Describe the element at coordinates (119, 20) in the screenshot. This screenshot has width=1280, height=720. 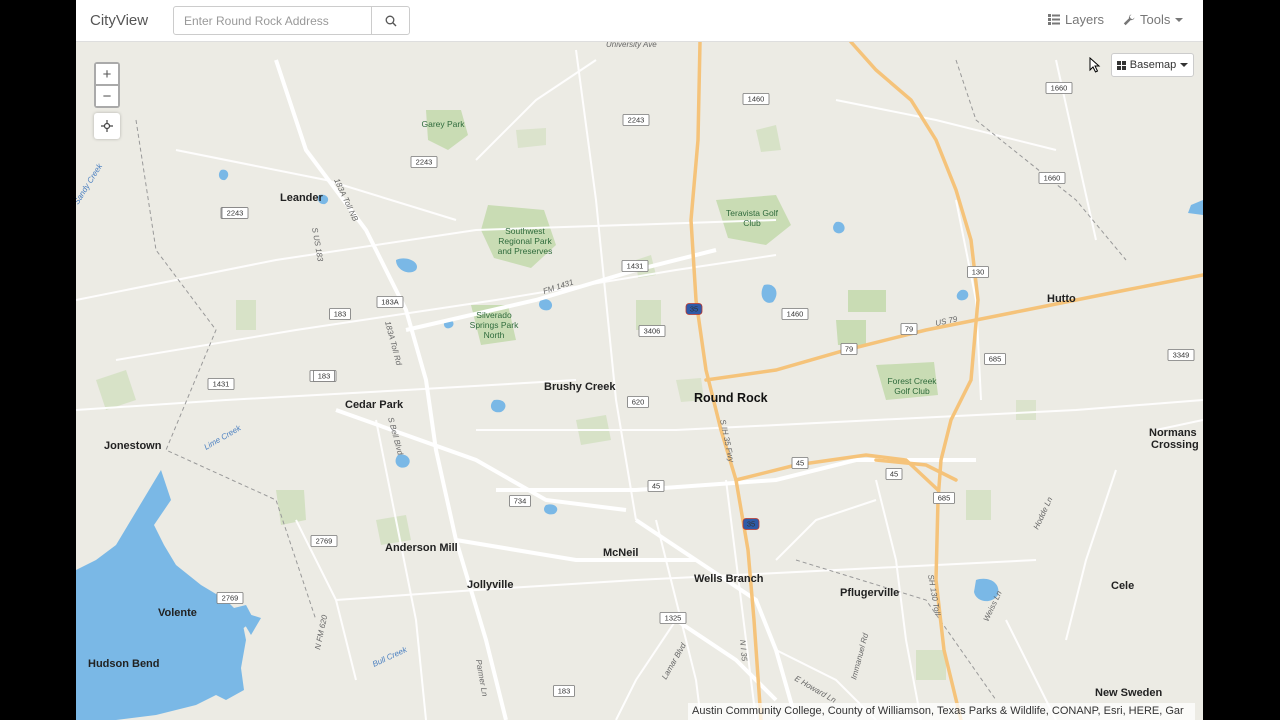
I see `app-brand: CityView` at that location.